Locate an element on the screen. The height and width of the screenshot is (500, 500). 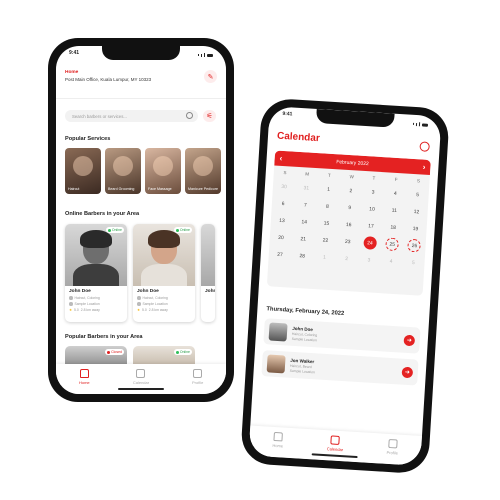
service-card: Haircut is located at coordinates (83, 171).